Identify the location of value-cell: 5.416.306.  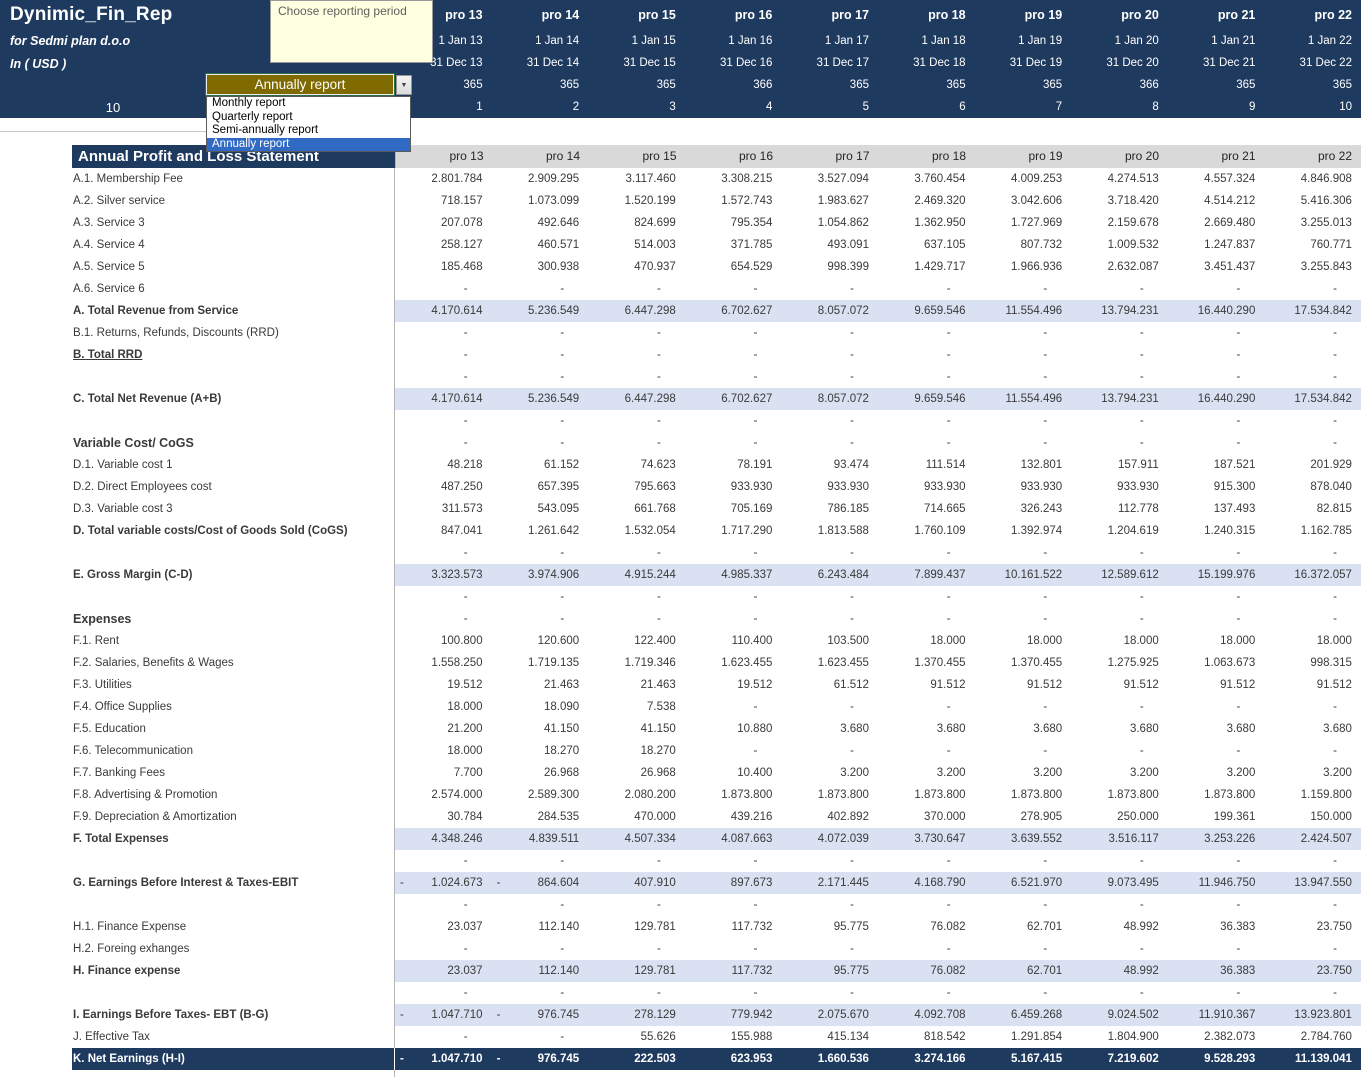
(1312, 201).